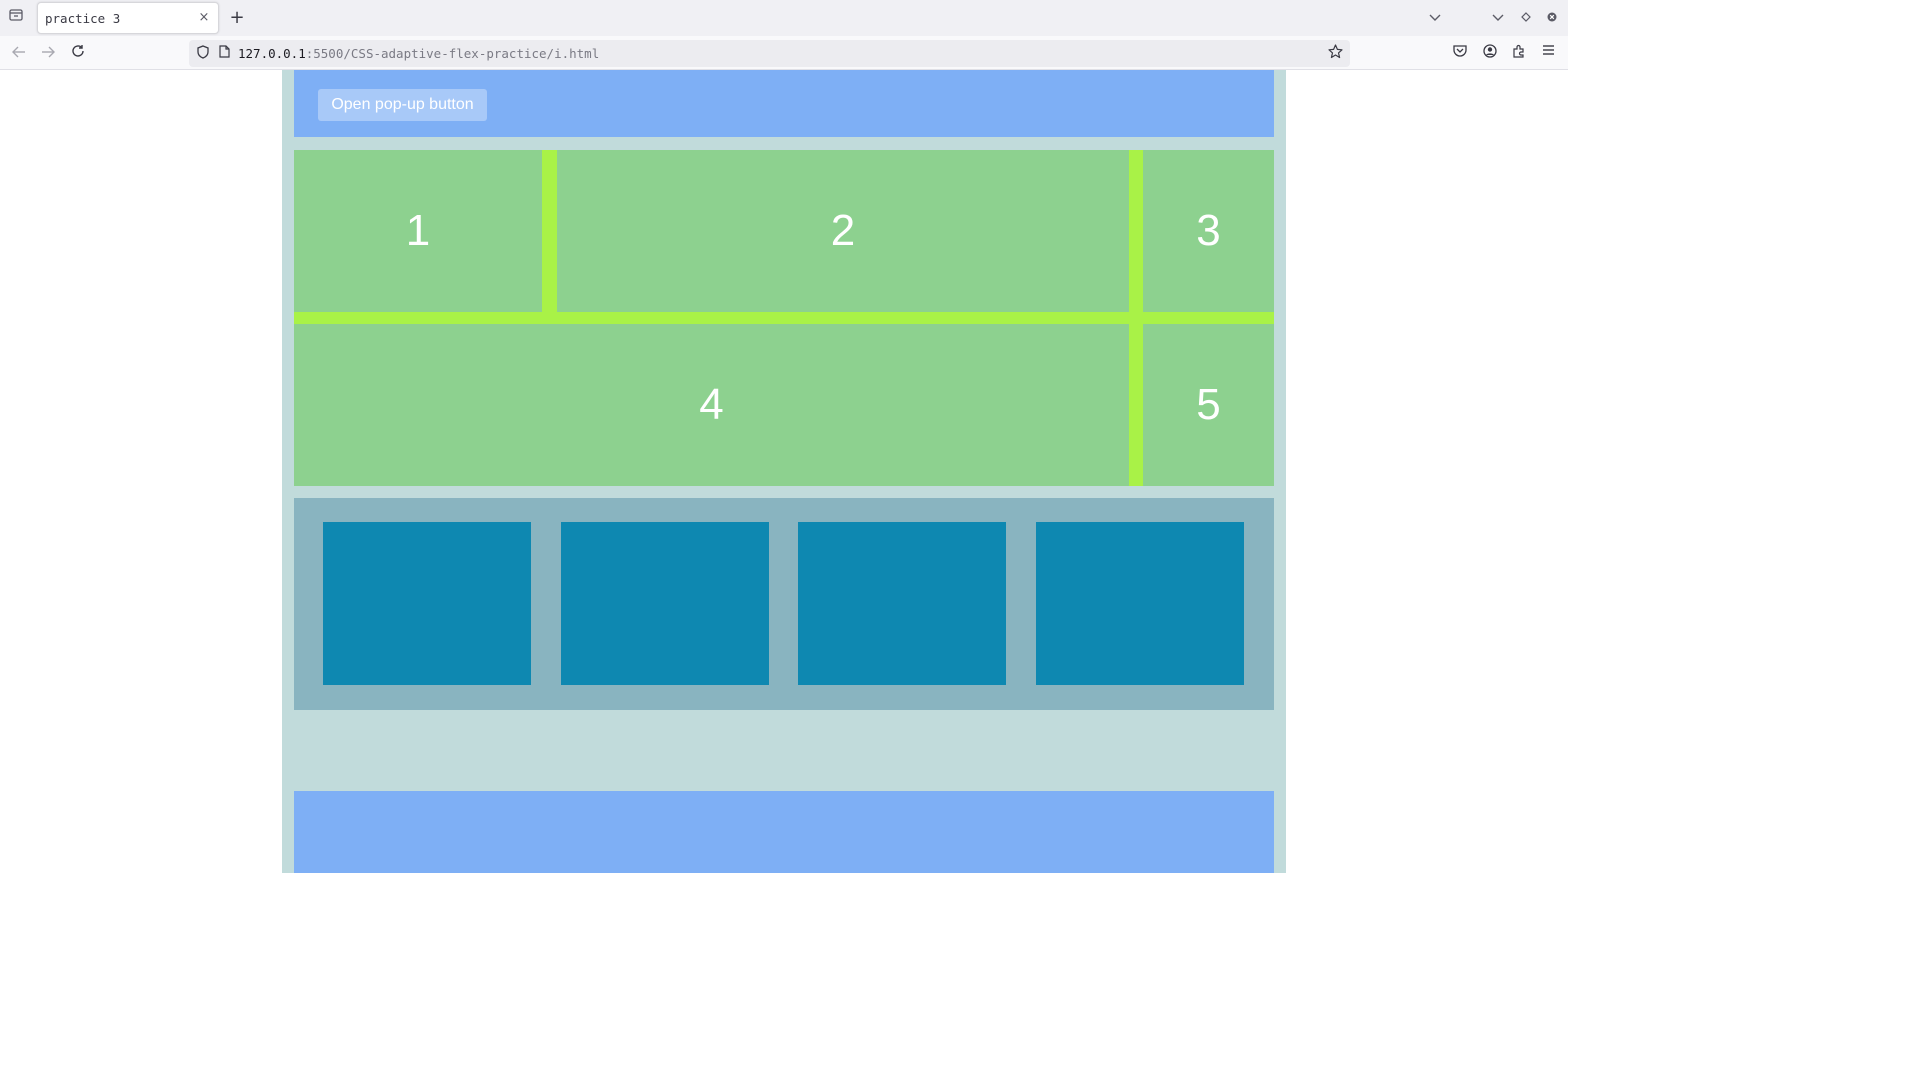 Image resolution: width=1920 pixels, height=1080 pixels. What do you see at coordinates (1519, 53) in the screenshot?
I see `extensions-icon` at bounding box center [1519, 53].